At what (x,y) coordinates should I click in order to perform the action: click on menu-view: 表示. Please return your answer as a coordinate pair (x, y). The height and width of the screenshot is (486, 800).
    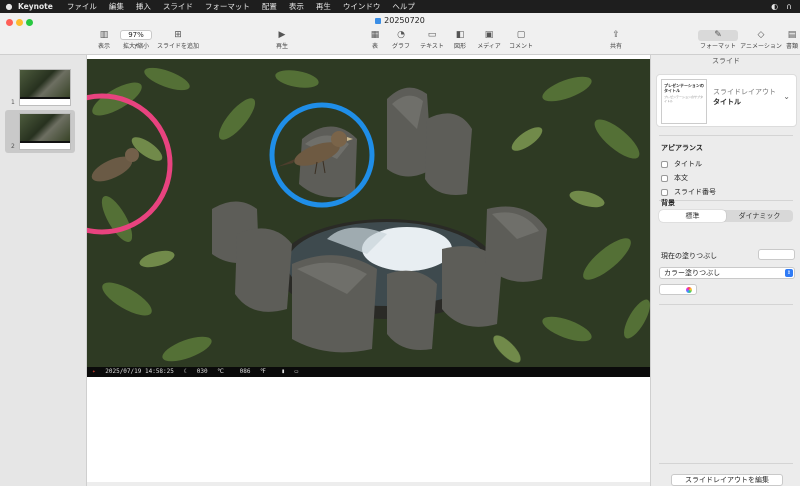
    Looking at the image, I should click on (296, 6).